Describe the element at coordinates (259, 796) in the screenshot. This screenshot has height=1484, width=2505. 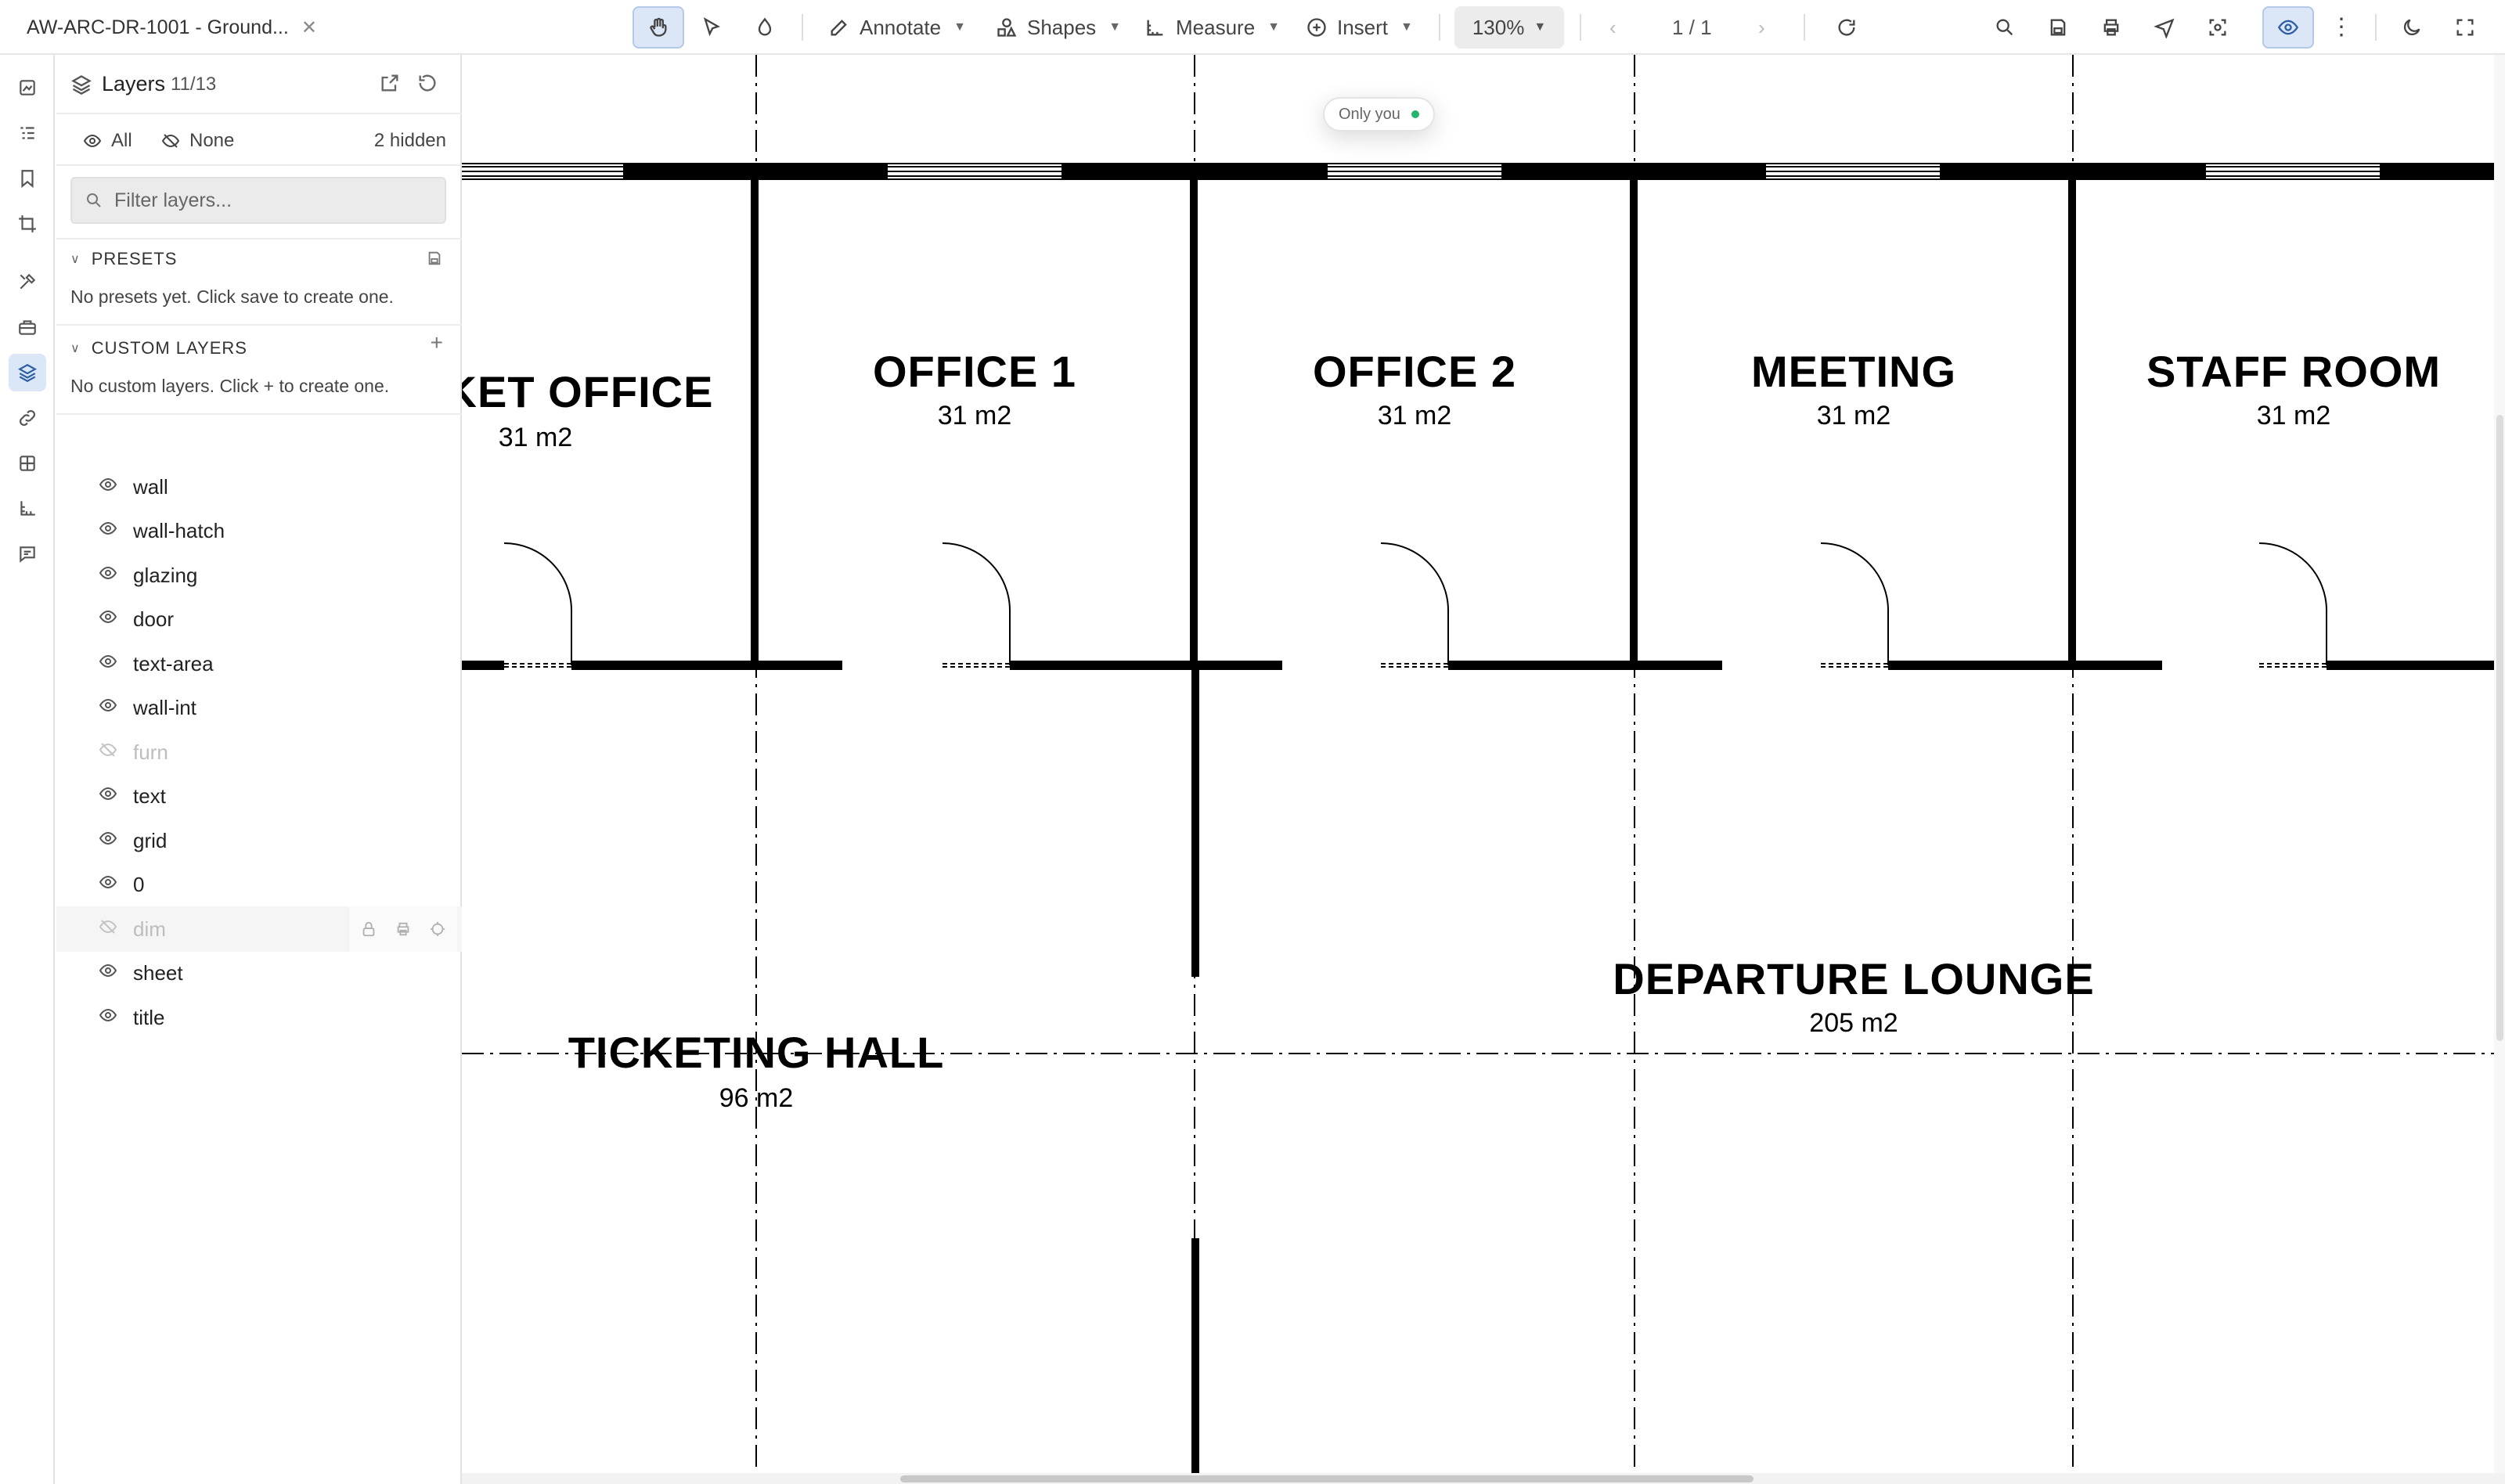
I see `layer-row: text` at that location.